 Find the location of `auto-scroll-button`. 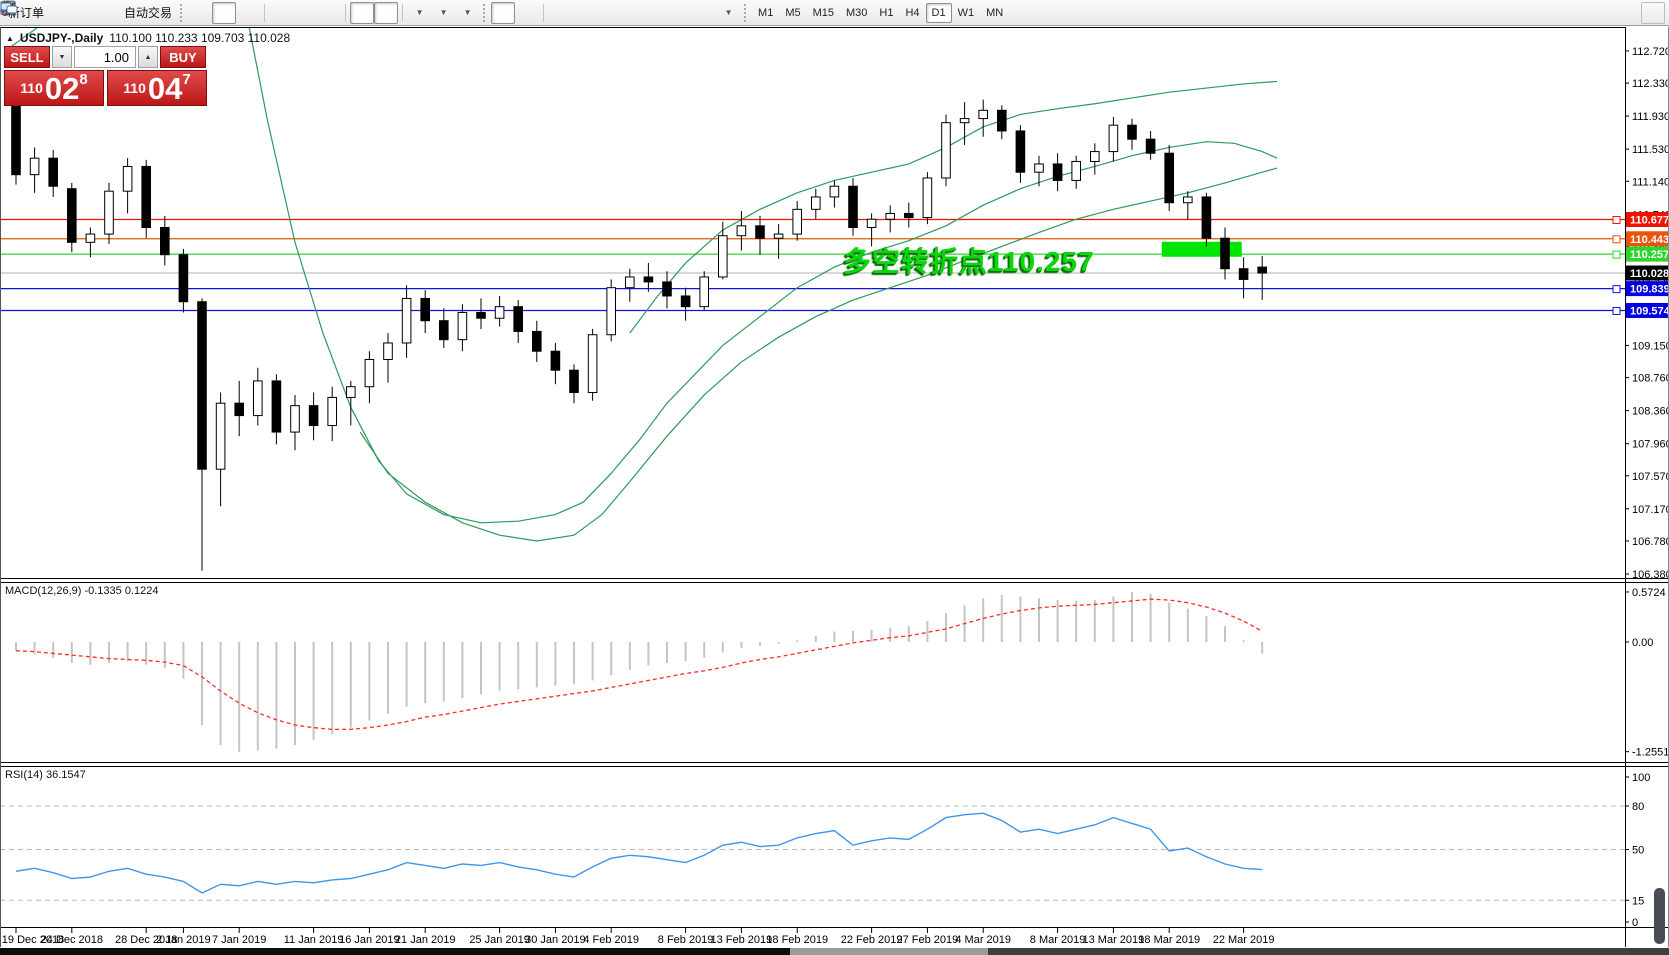

auto-scroll-button is located at coordinates (188, 12).